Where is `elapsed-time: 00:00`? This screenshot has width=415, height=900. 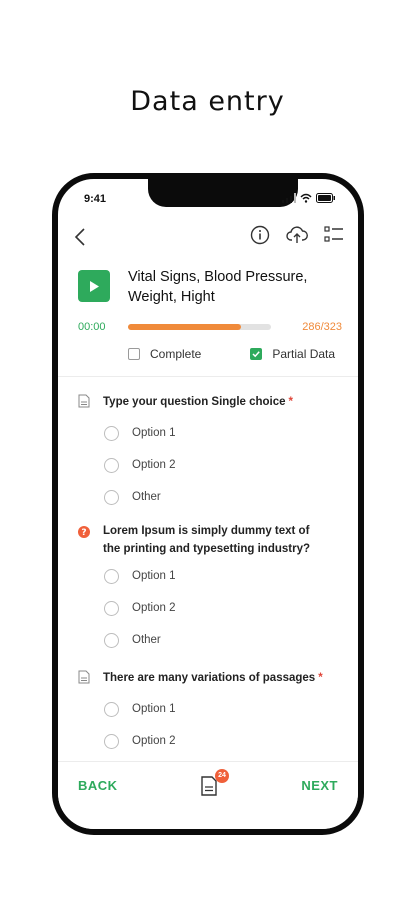 elapsed-time: 00:00 is located at coordinates (92, 327).